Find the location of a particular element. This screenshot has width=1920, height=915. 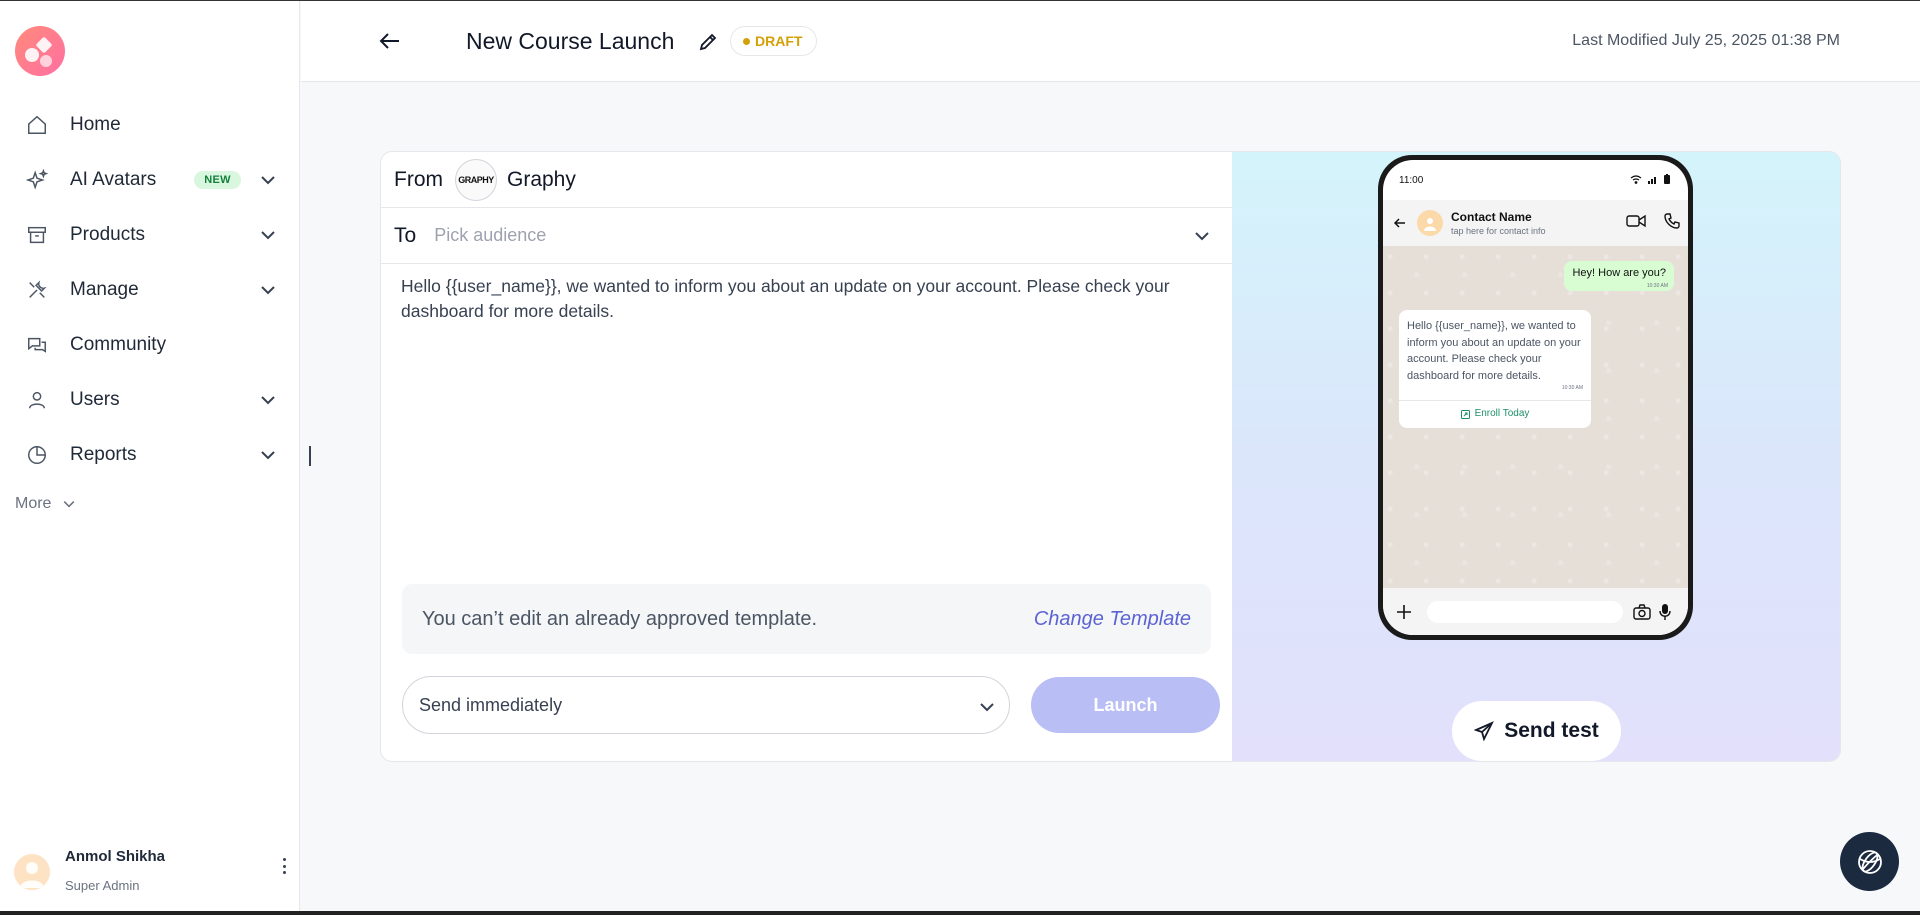

help-globe-button is located at coordinates (1869, 861).